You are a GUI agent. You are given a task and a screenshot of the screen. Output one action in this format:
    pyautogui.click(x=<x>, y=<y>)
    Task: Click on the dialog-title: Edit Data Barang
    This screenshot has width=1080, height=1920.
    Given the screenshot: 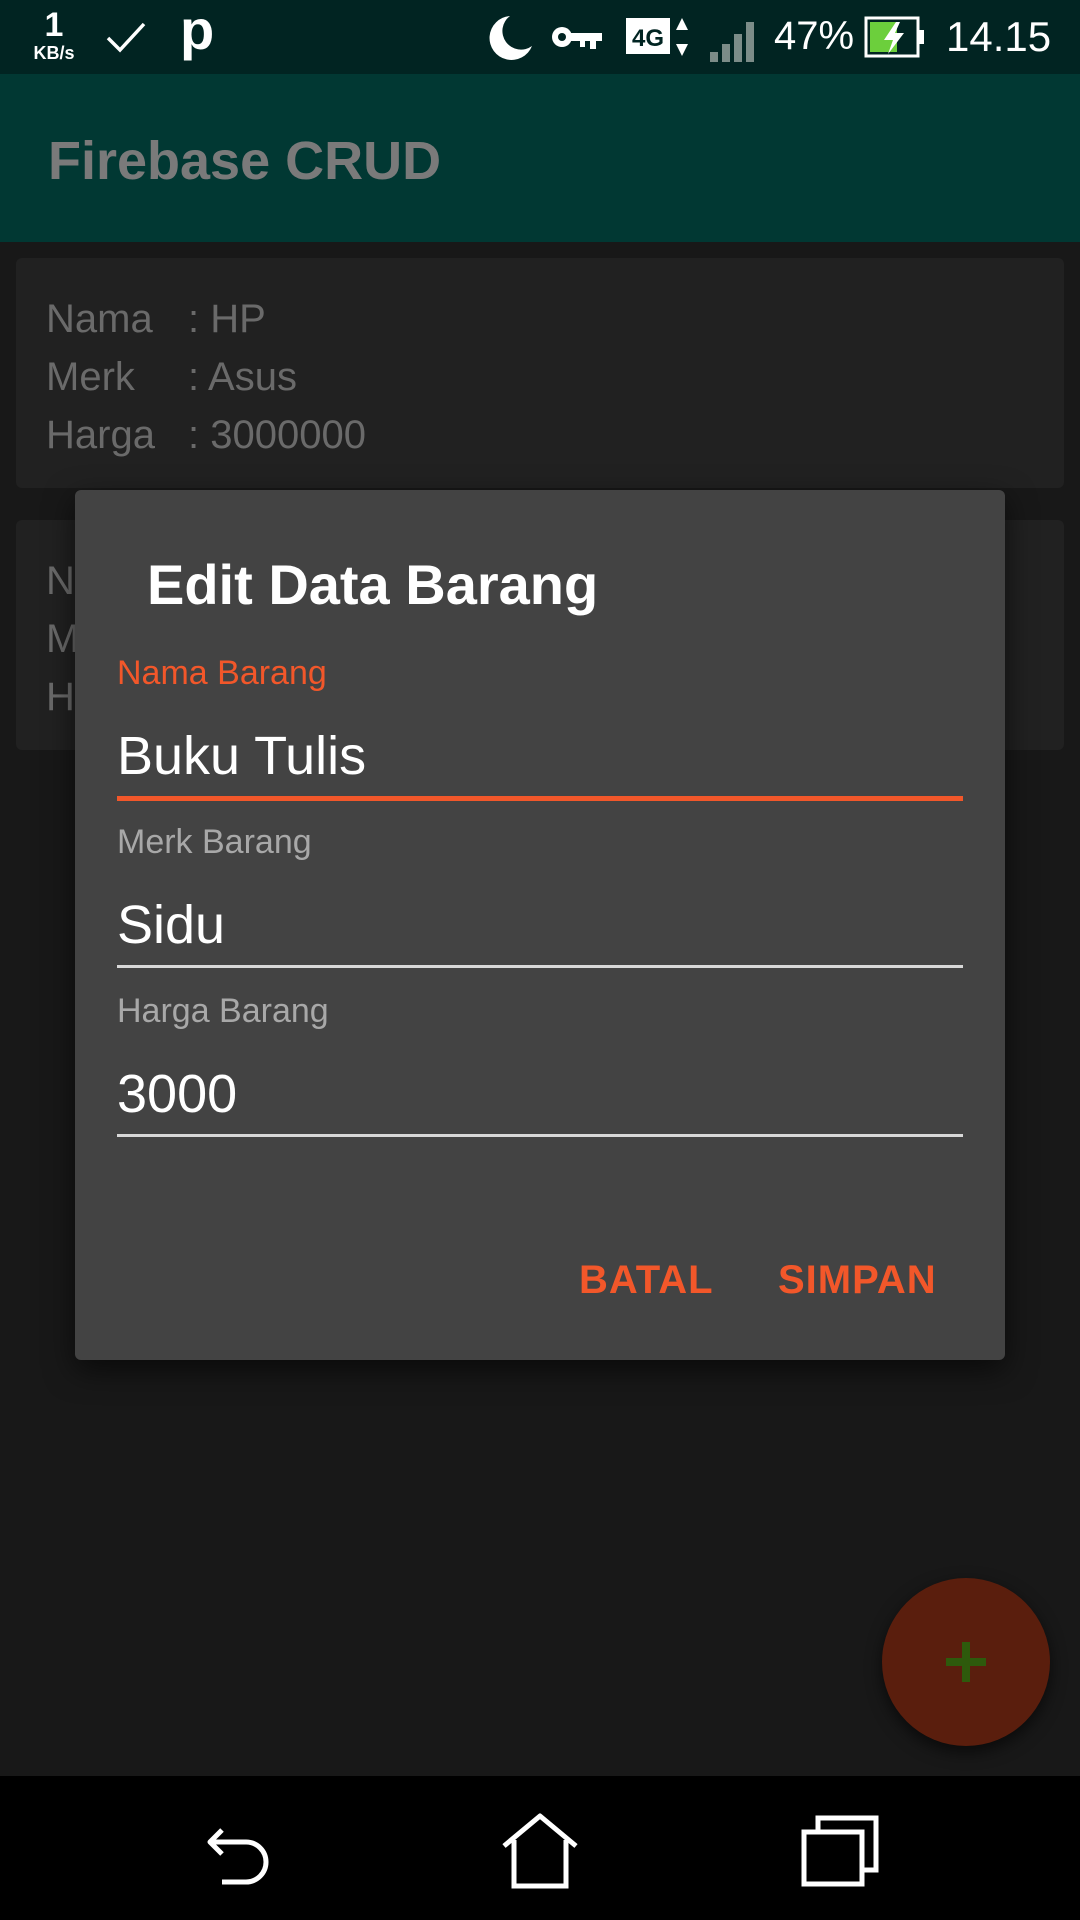 What is the action you would take?
    pyautogui.click(x=373, y=584)
    